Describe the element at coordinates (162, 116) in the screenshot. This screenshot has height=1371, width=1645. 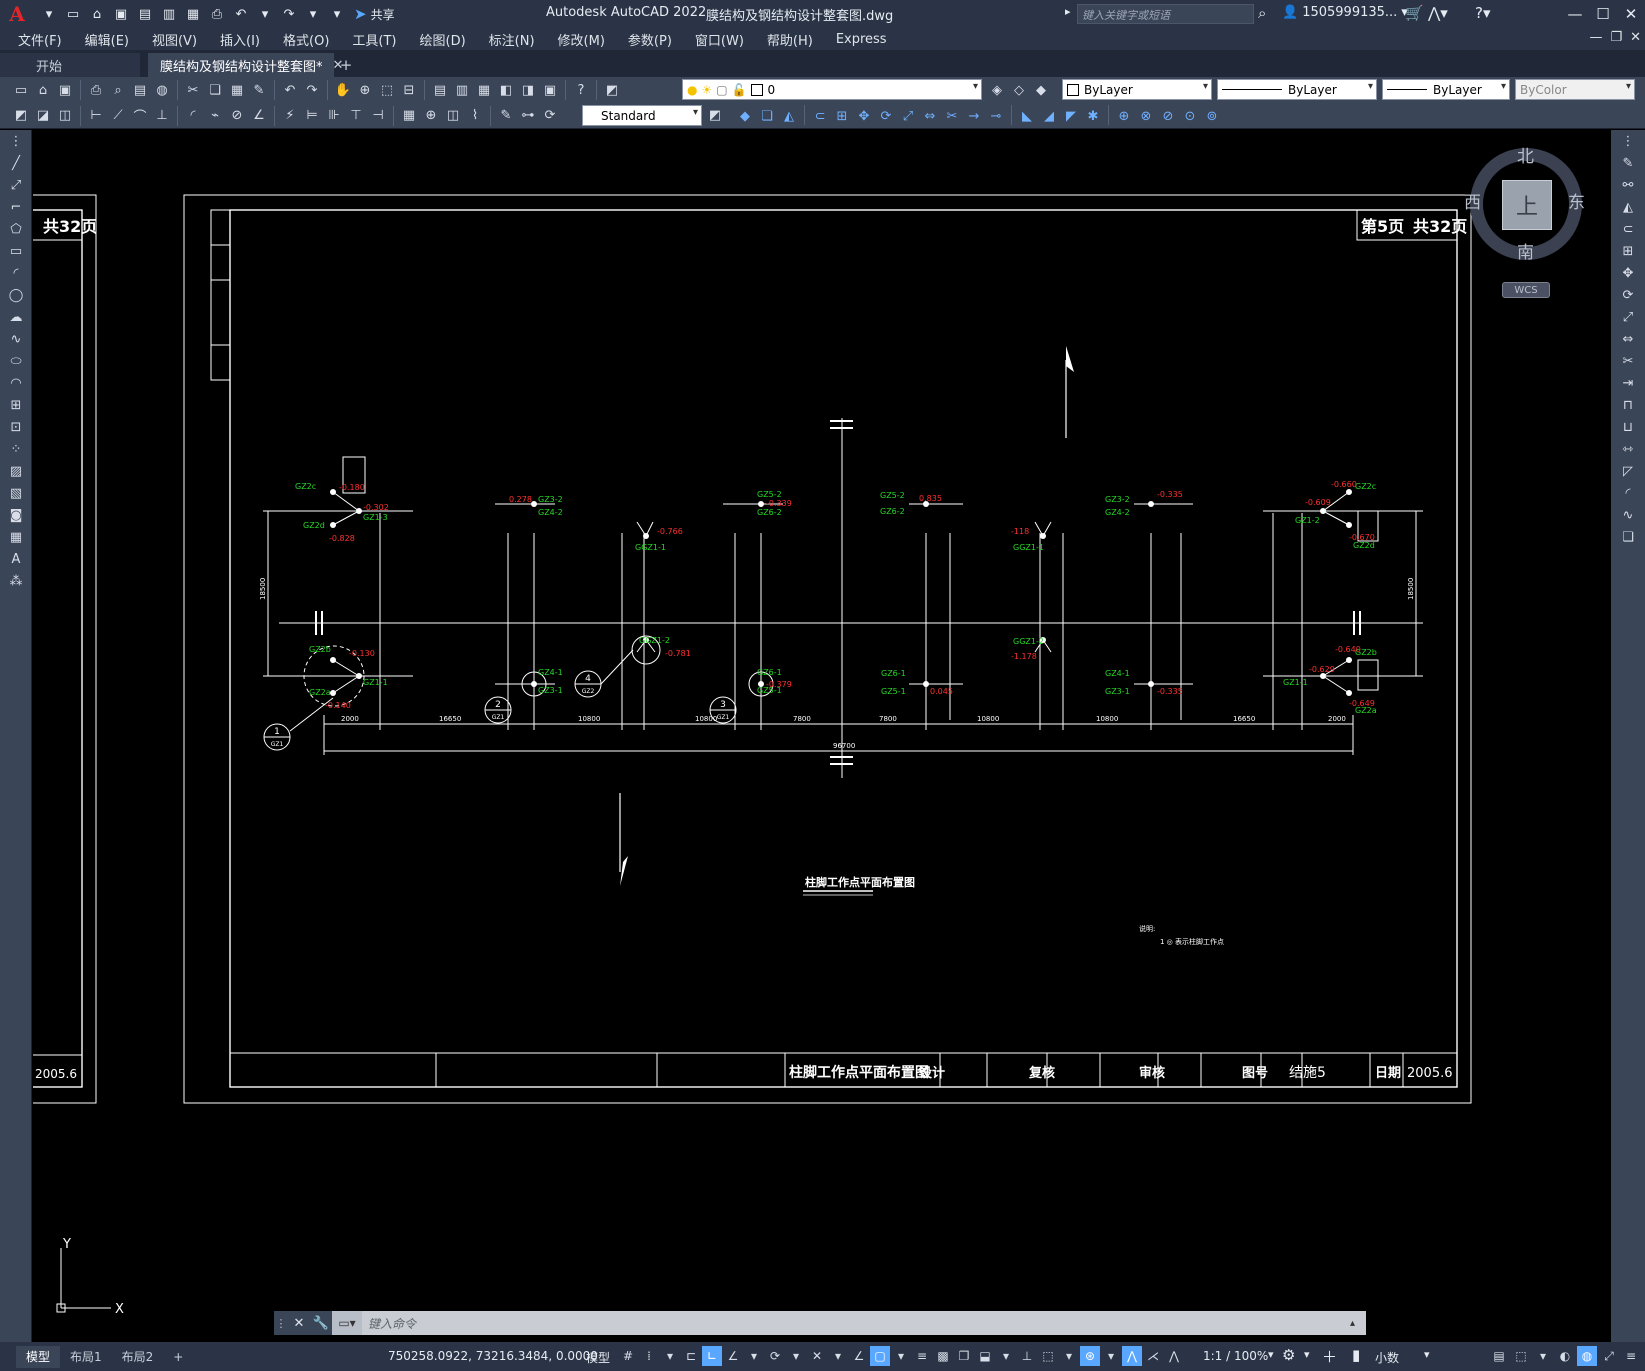
I see `ordinate-dim-icon: ⊥` at that location.